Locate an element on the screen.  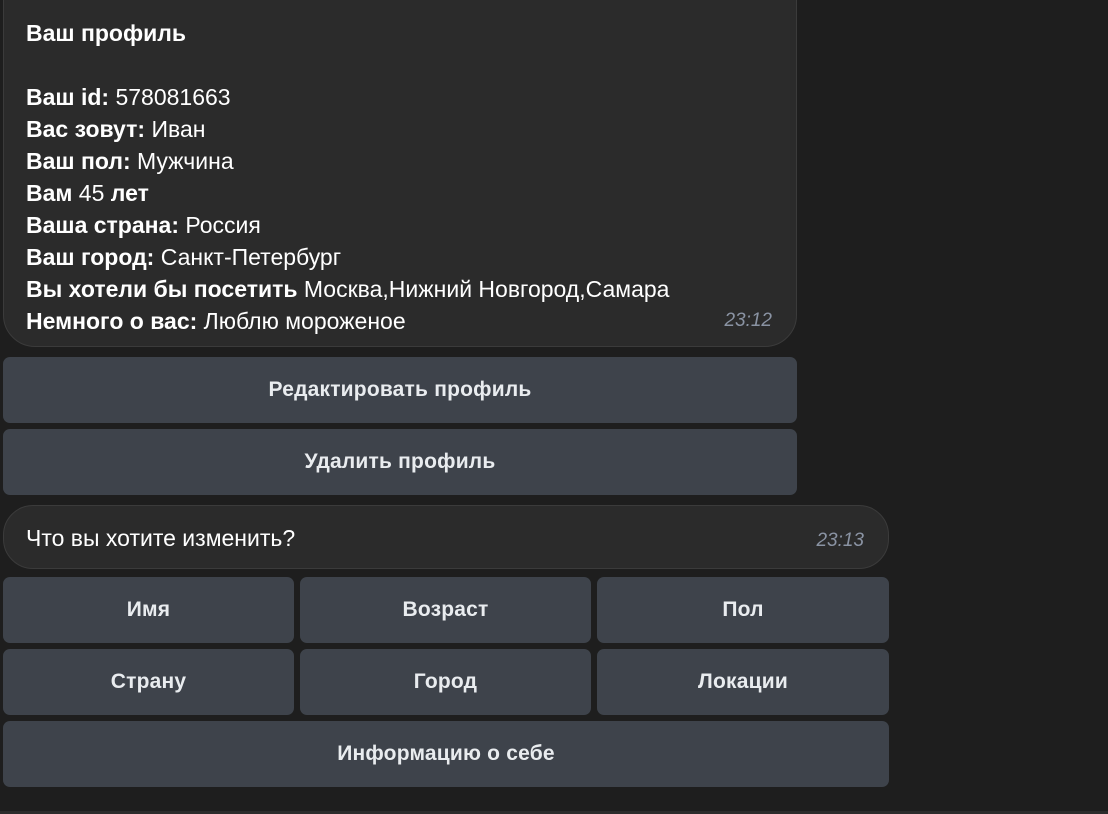
edit-name-button: Имя is located at coordinates (148, 610).